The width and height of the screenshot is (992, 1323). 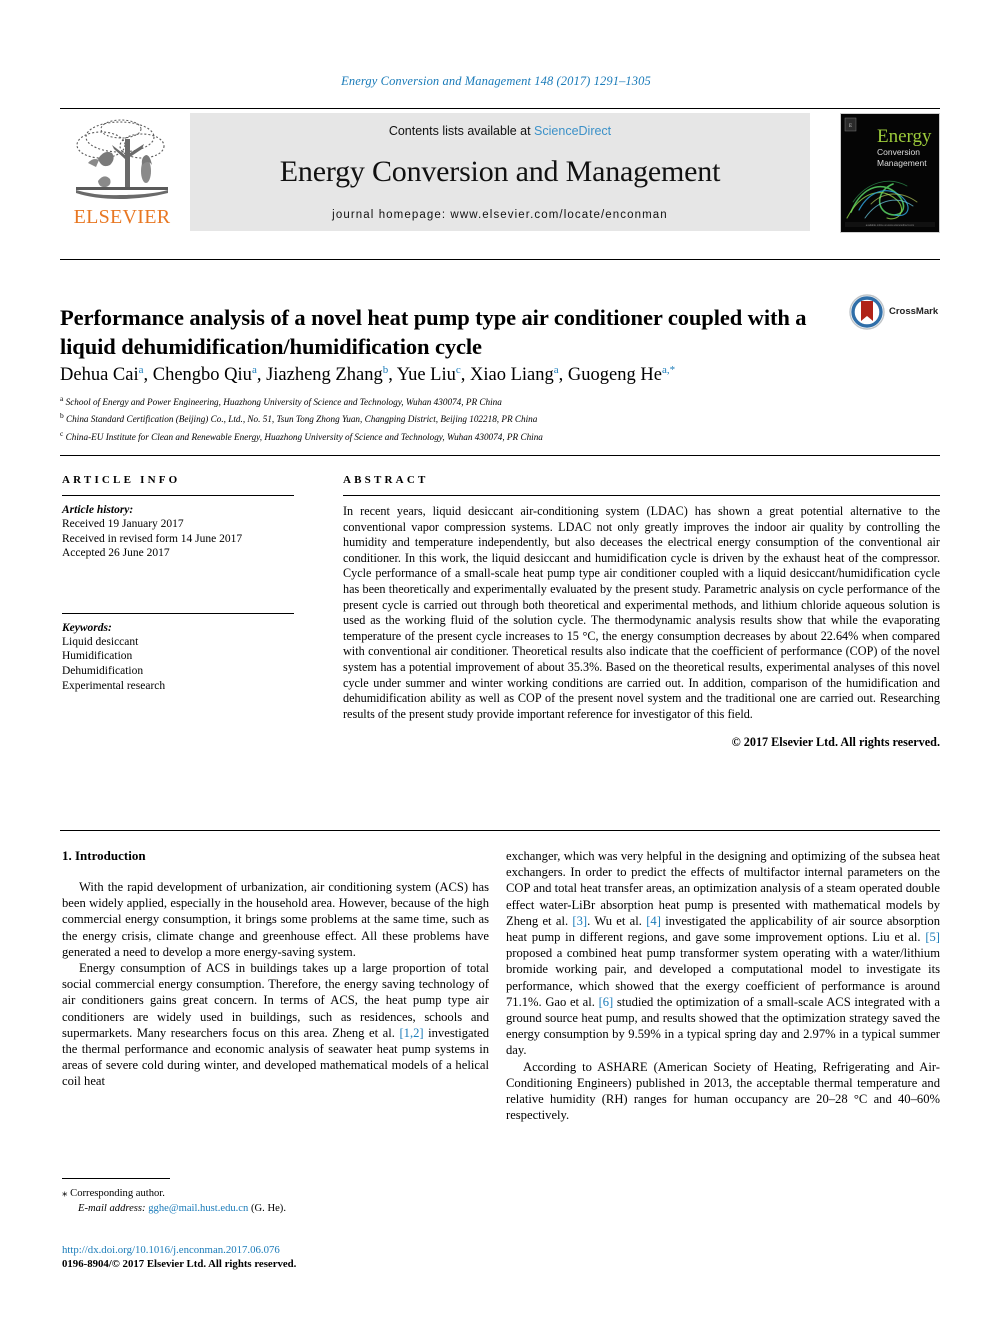 I want to click on abstract-label: ABSTRACT, so click(x=386, y=480).